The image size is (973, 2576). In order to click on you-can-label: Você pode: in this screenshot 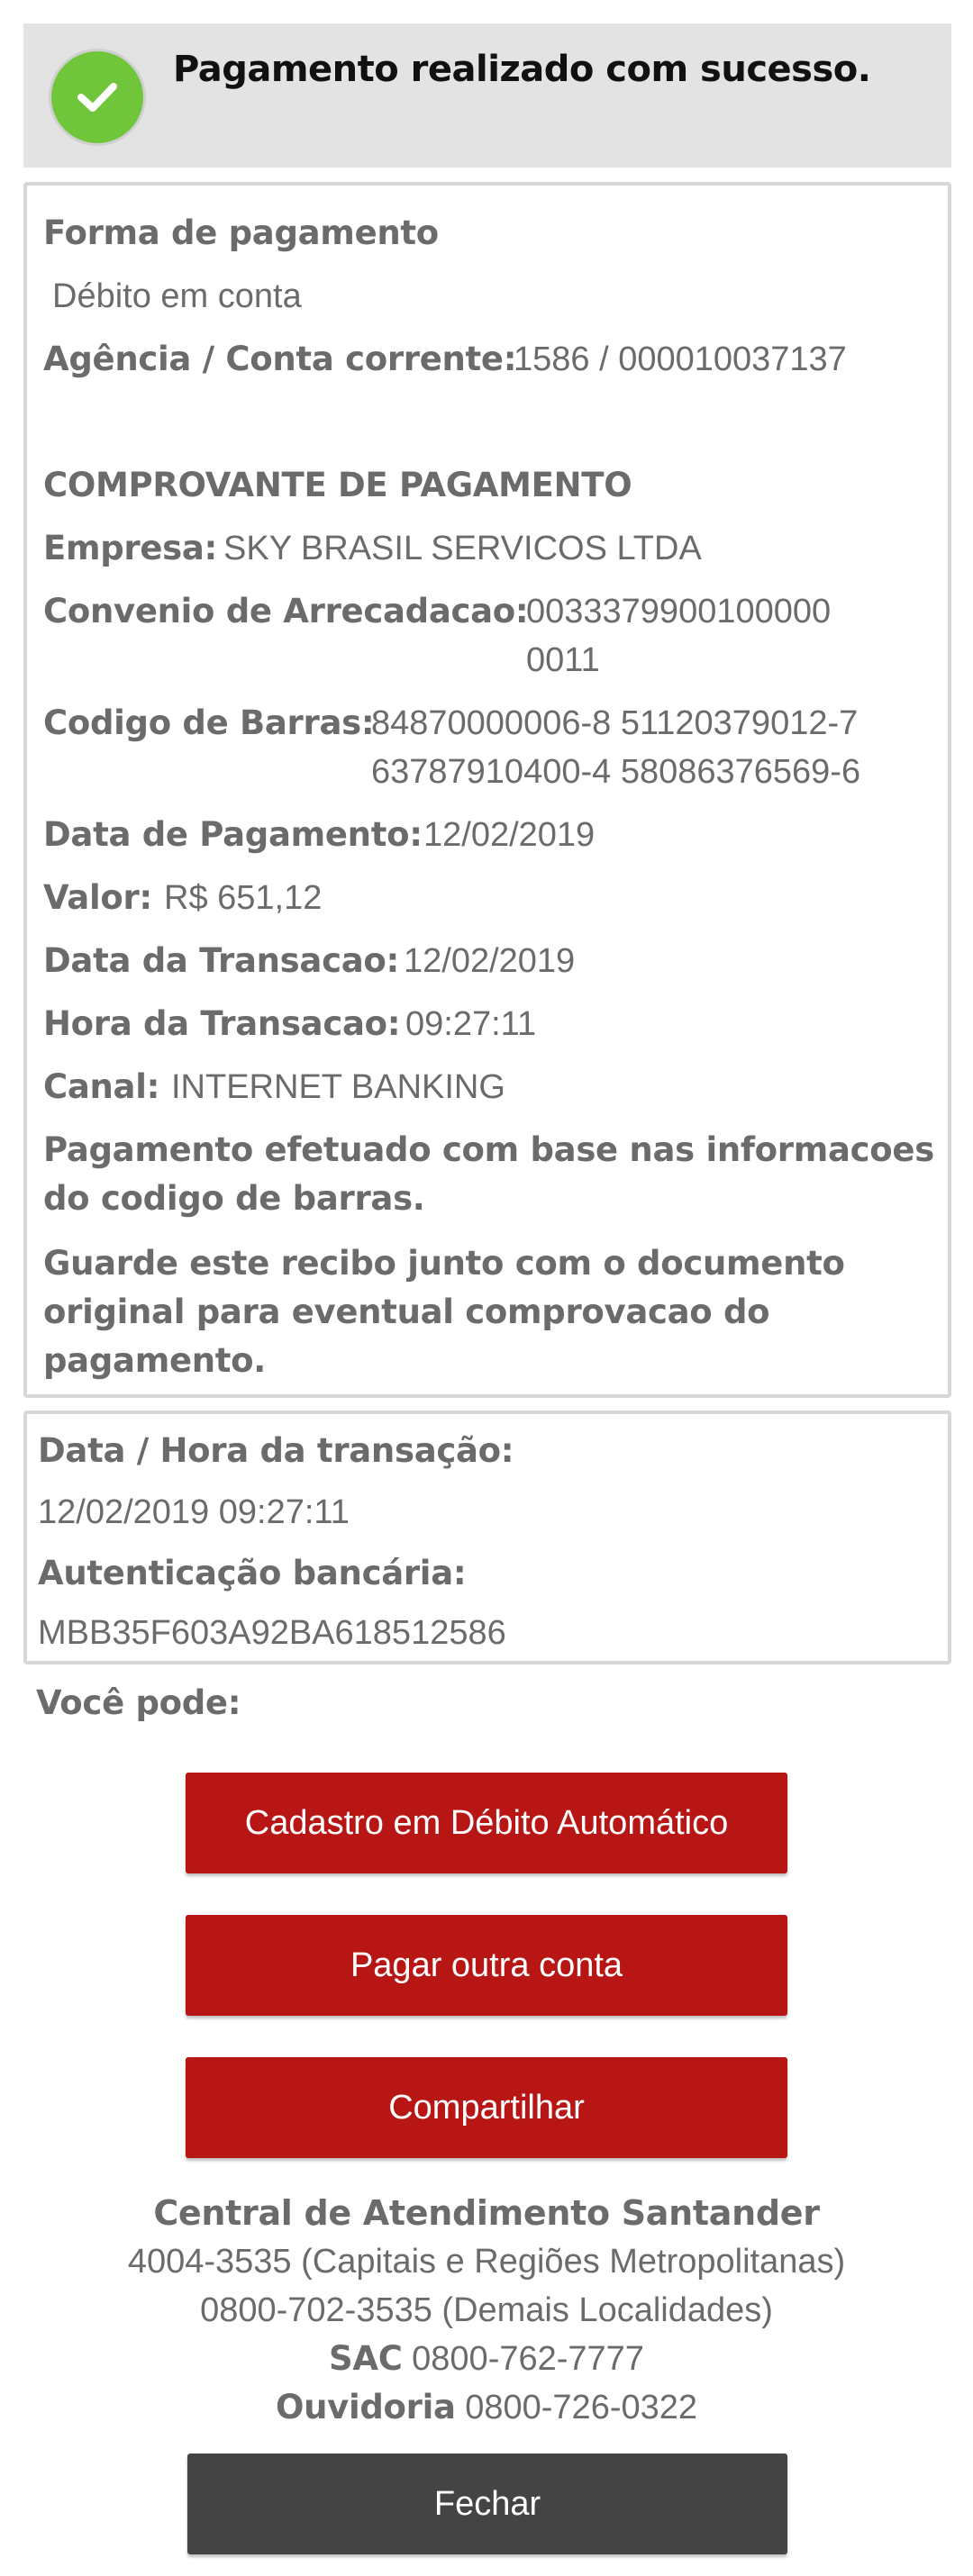, I will do `click(138, 1702)`.